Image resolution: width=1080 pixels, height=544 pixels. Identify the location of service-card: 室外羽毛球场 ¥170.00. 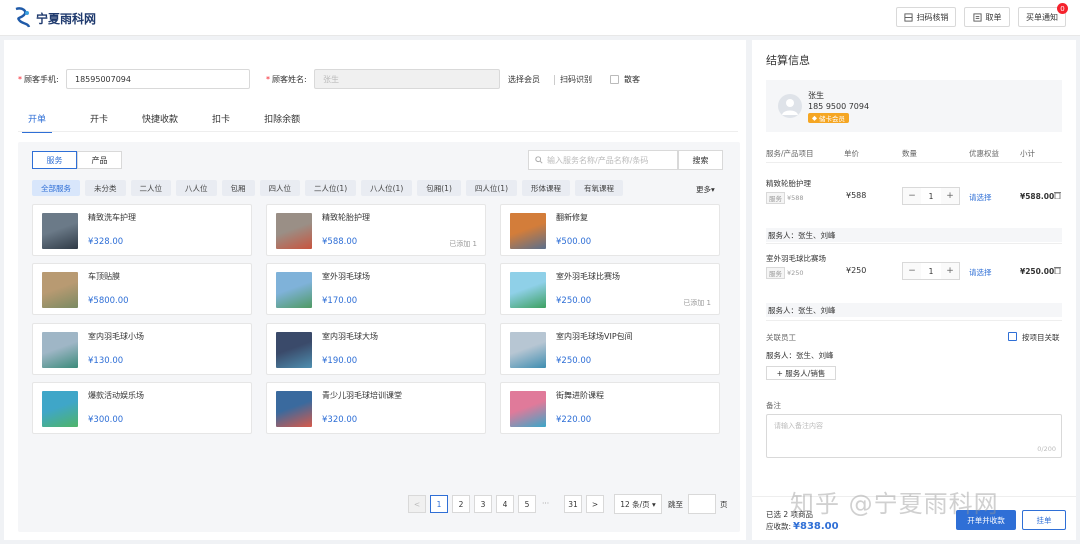
(376, 289).